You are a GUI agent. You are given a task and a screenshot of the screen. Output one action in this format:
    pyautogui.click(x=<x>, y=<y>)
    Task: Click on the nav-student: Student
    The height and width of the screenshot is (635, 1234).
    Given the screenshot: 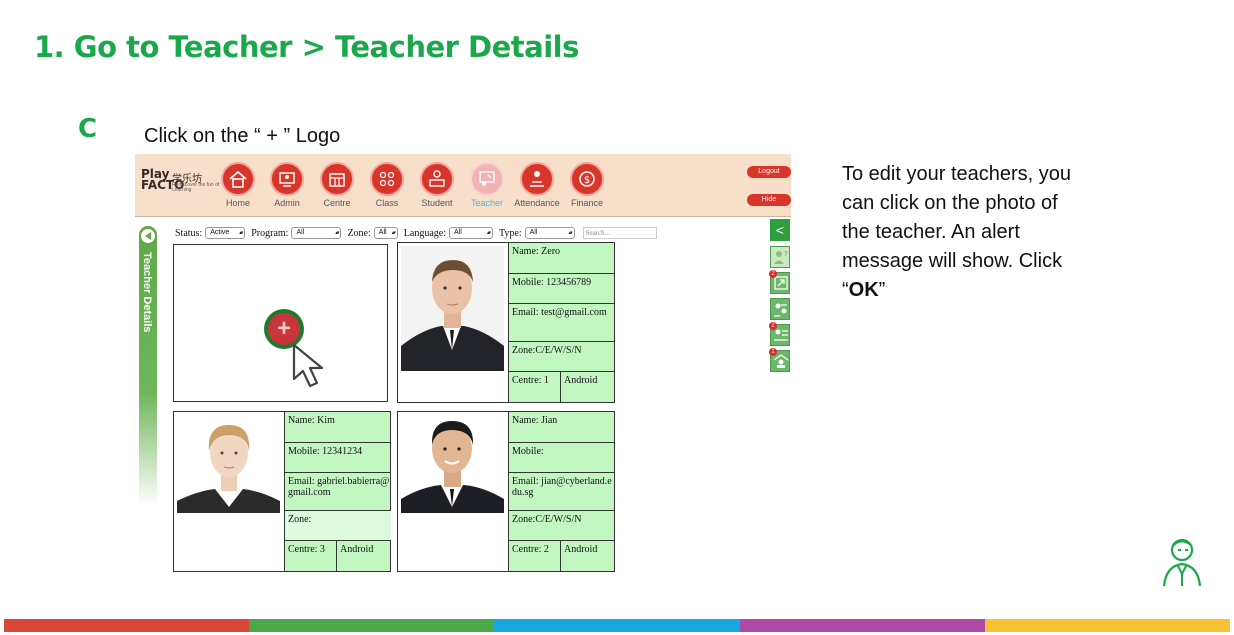 What is the action you would take?
    pyautogui.click(x=437, y=185)
    